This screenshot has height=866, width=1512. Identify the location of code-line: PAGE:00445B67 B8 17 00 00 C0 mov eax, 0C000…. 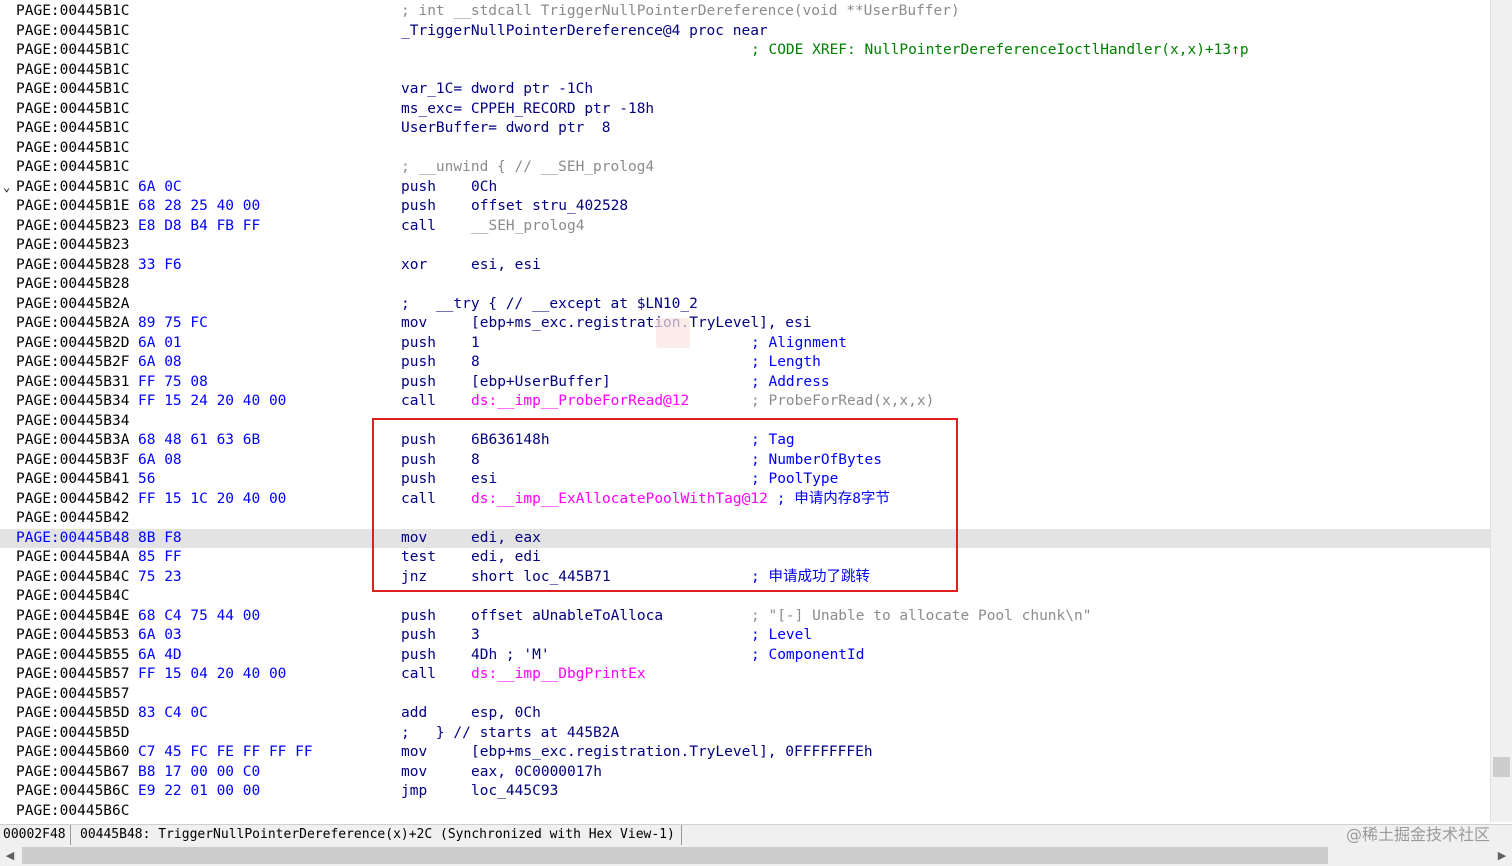
(745, 773).